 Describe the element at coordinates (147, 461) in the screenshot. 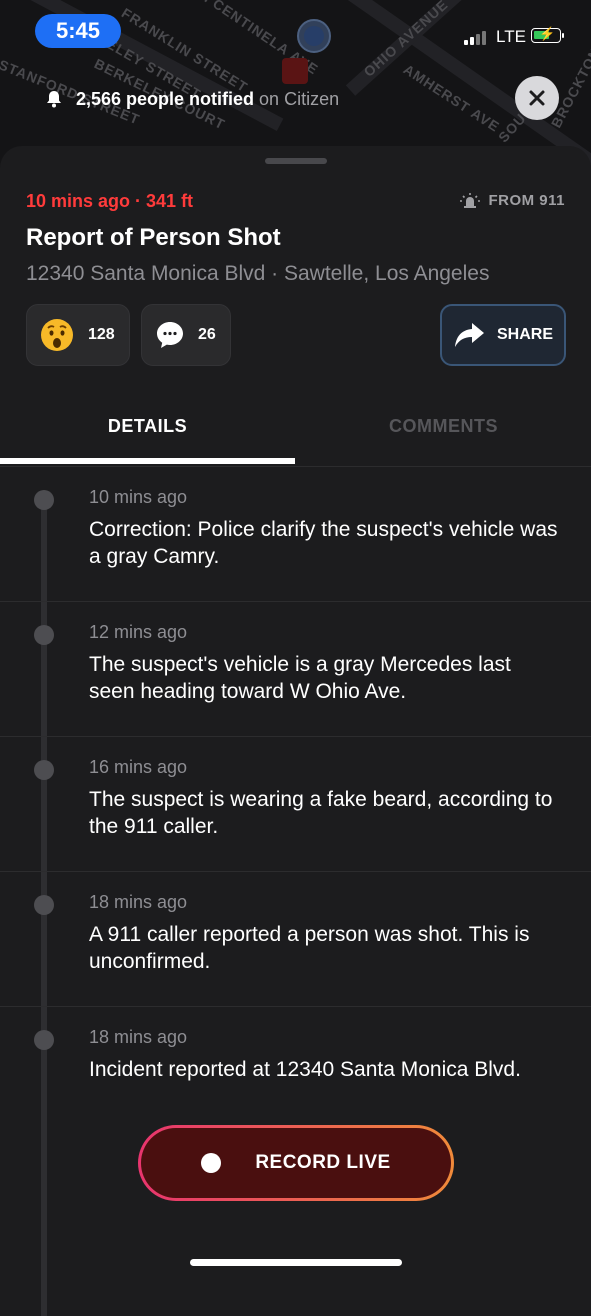

I see `active-tab-indicator` at that location.